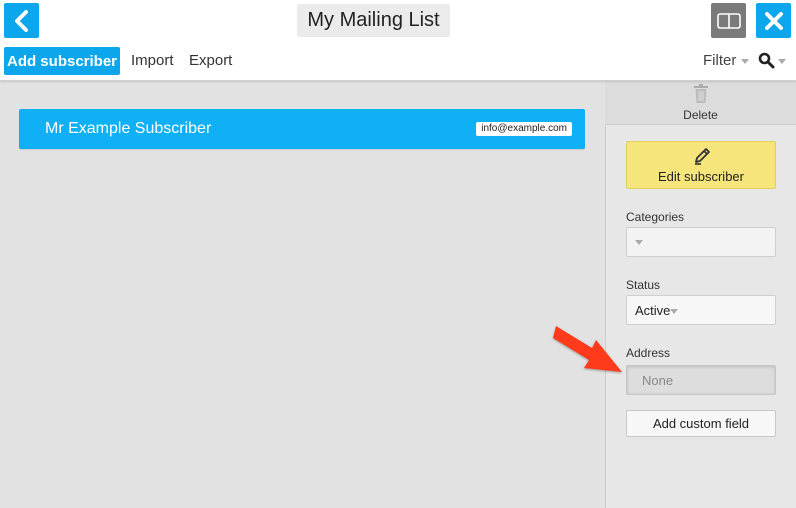 This screenshot has width=796, height=508. I want to click on split-view-icon, so click(728, 20).